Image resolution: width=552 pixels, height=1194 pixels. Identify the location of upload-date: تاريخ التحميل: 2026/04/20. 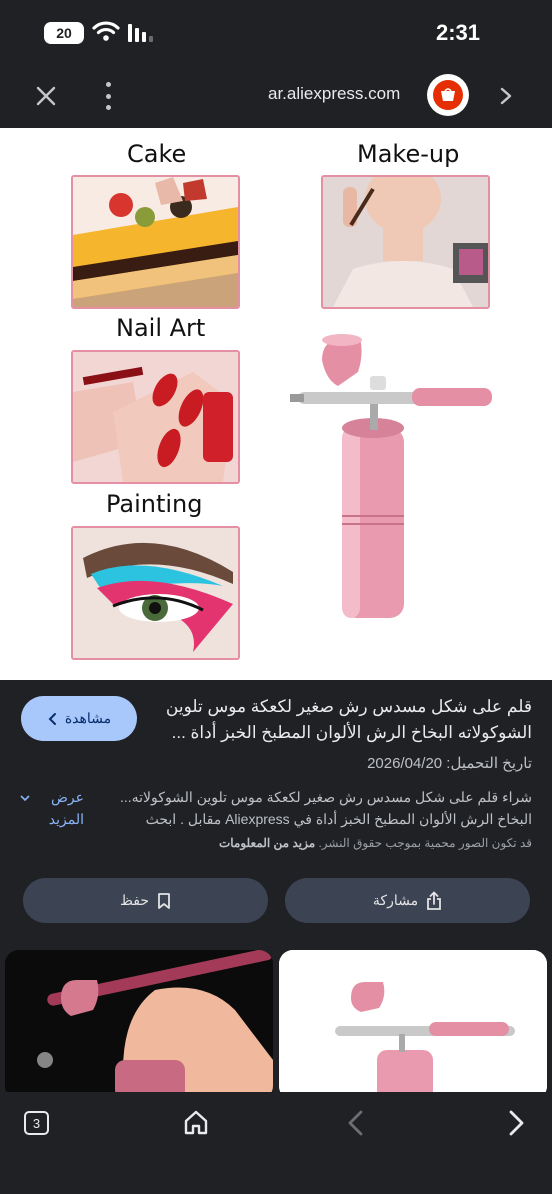
(449, 763).